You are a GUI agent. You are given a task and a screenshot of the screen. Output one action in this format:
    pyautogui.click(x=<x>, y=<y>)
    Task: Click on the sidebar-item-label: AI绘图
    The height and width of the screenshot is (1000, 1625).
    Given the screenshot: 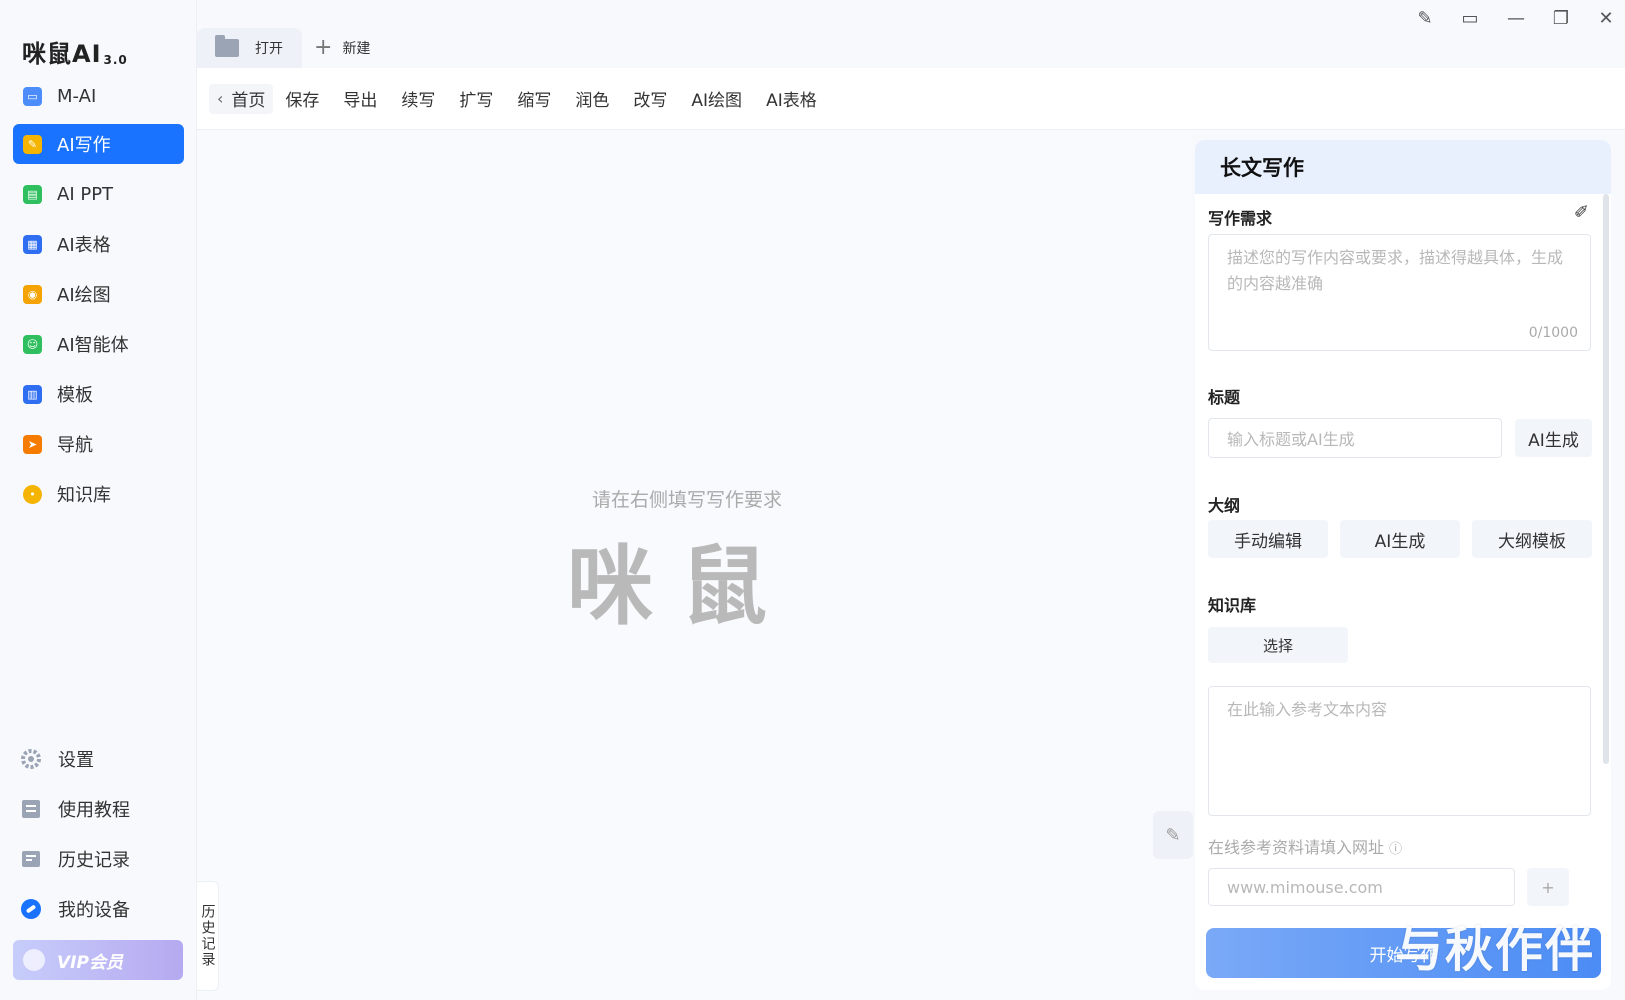 What is the action you would take?
    pyautogui.click(x=84, y=295)
    